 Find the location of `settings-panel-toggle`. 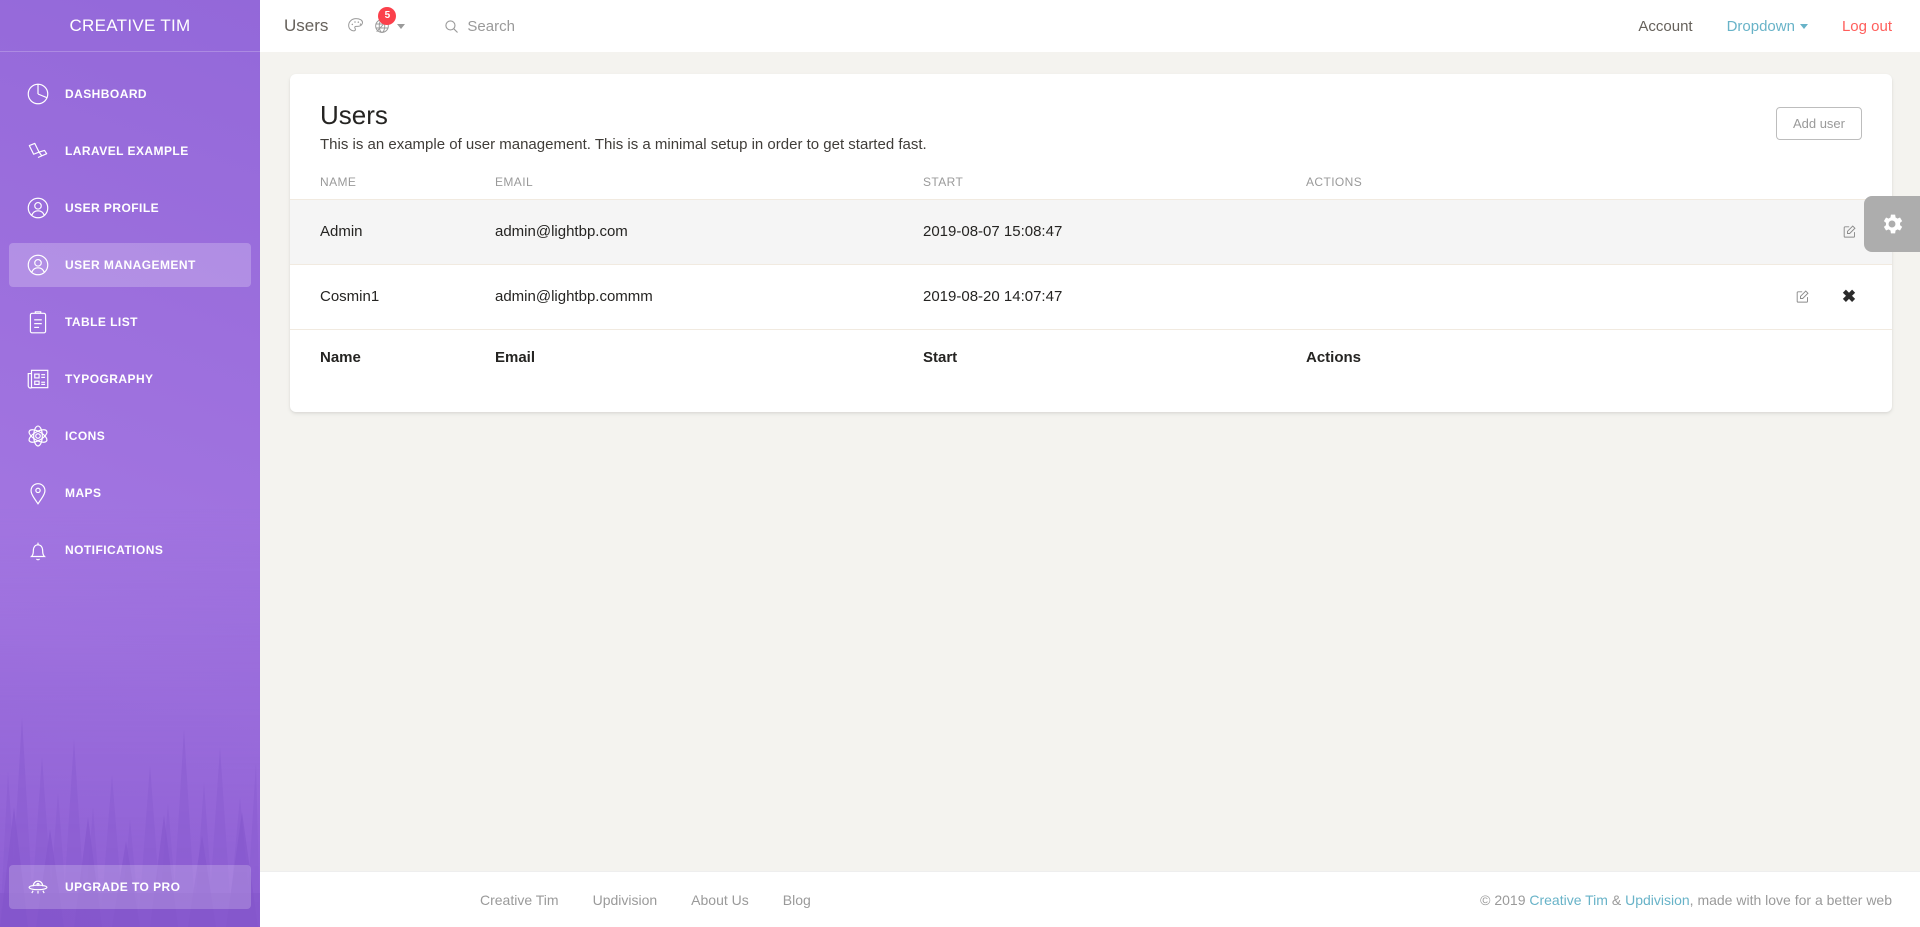

settings-panel-toggle is located at coordinates (1892, 224).